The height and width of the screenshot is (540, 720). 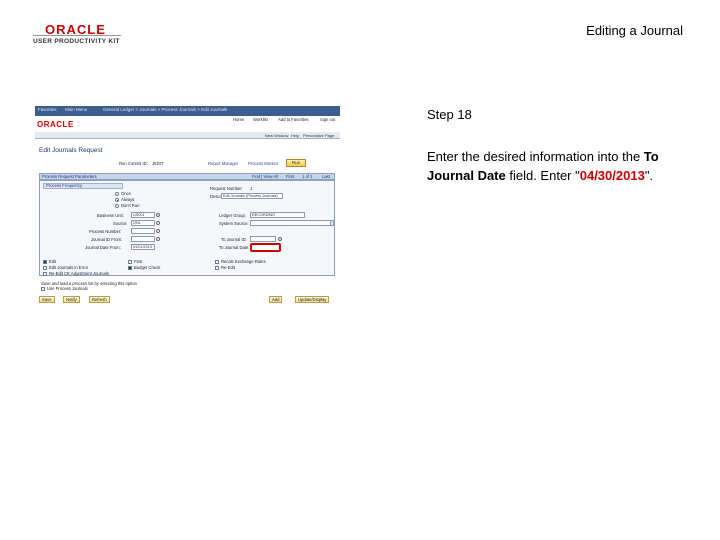 I want to click on re-edit-ce-checkbox, so click(x=45, y=274).